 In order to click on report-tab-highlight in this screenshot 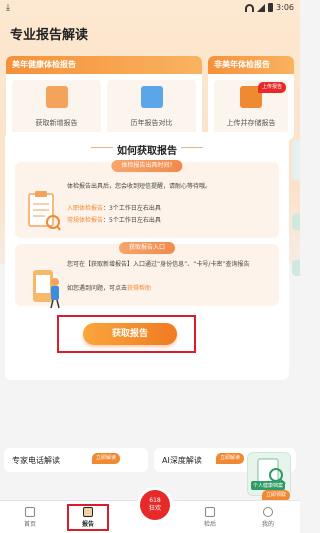, I will do `click(88, 517)`.